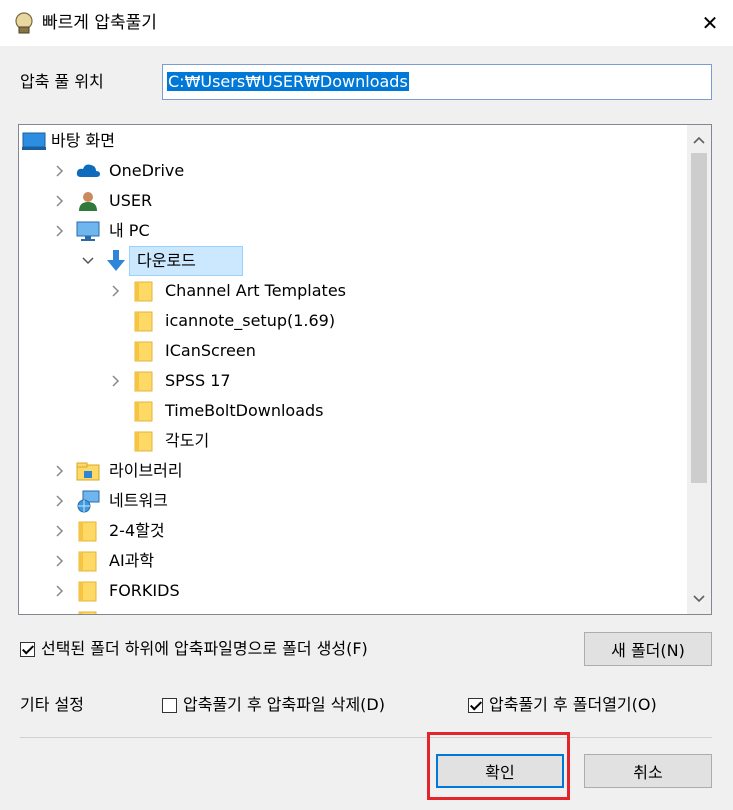 Image resolution: width=733 pixels, height=810 pixels. What do you see at coordinates (147, 170) in the screenshot?
I see `tree-item-label: OneDrive` at bounding box center [147, 170].